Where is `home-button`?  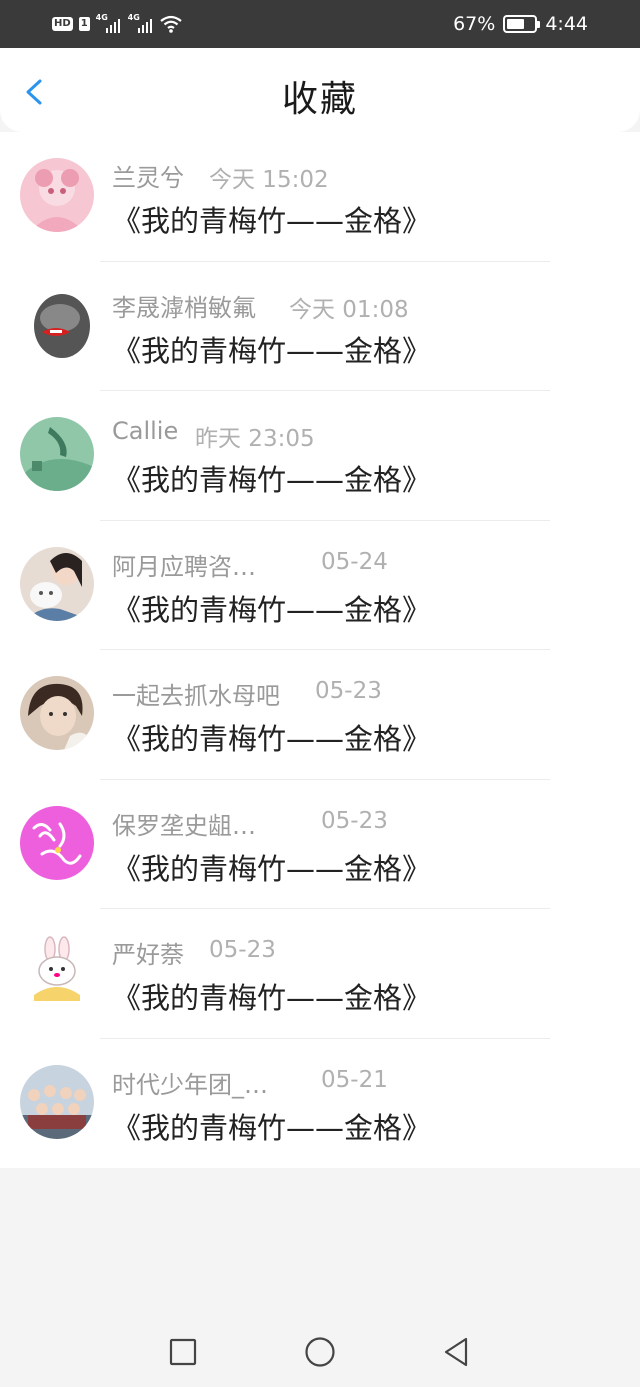
home-button is located at coordinates (320, 1352).